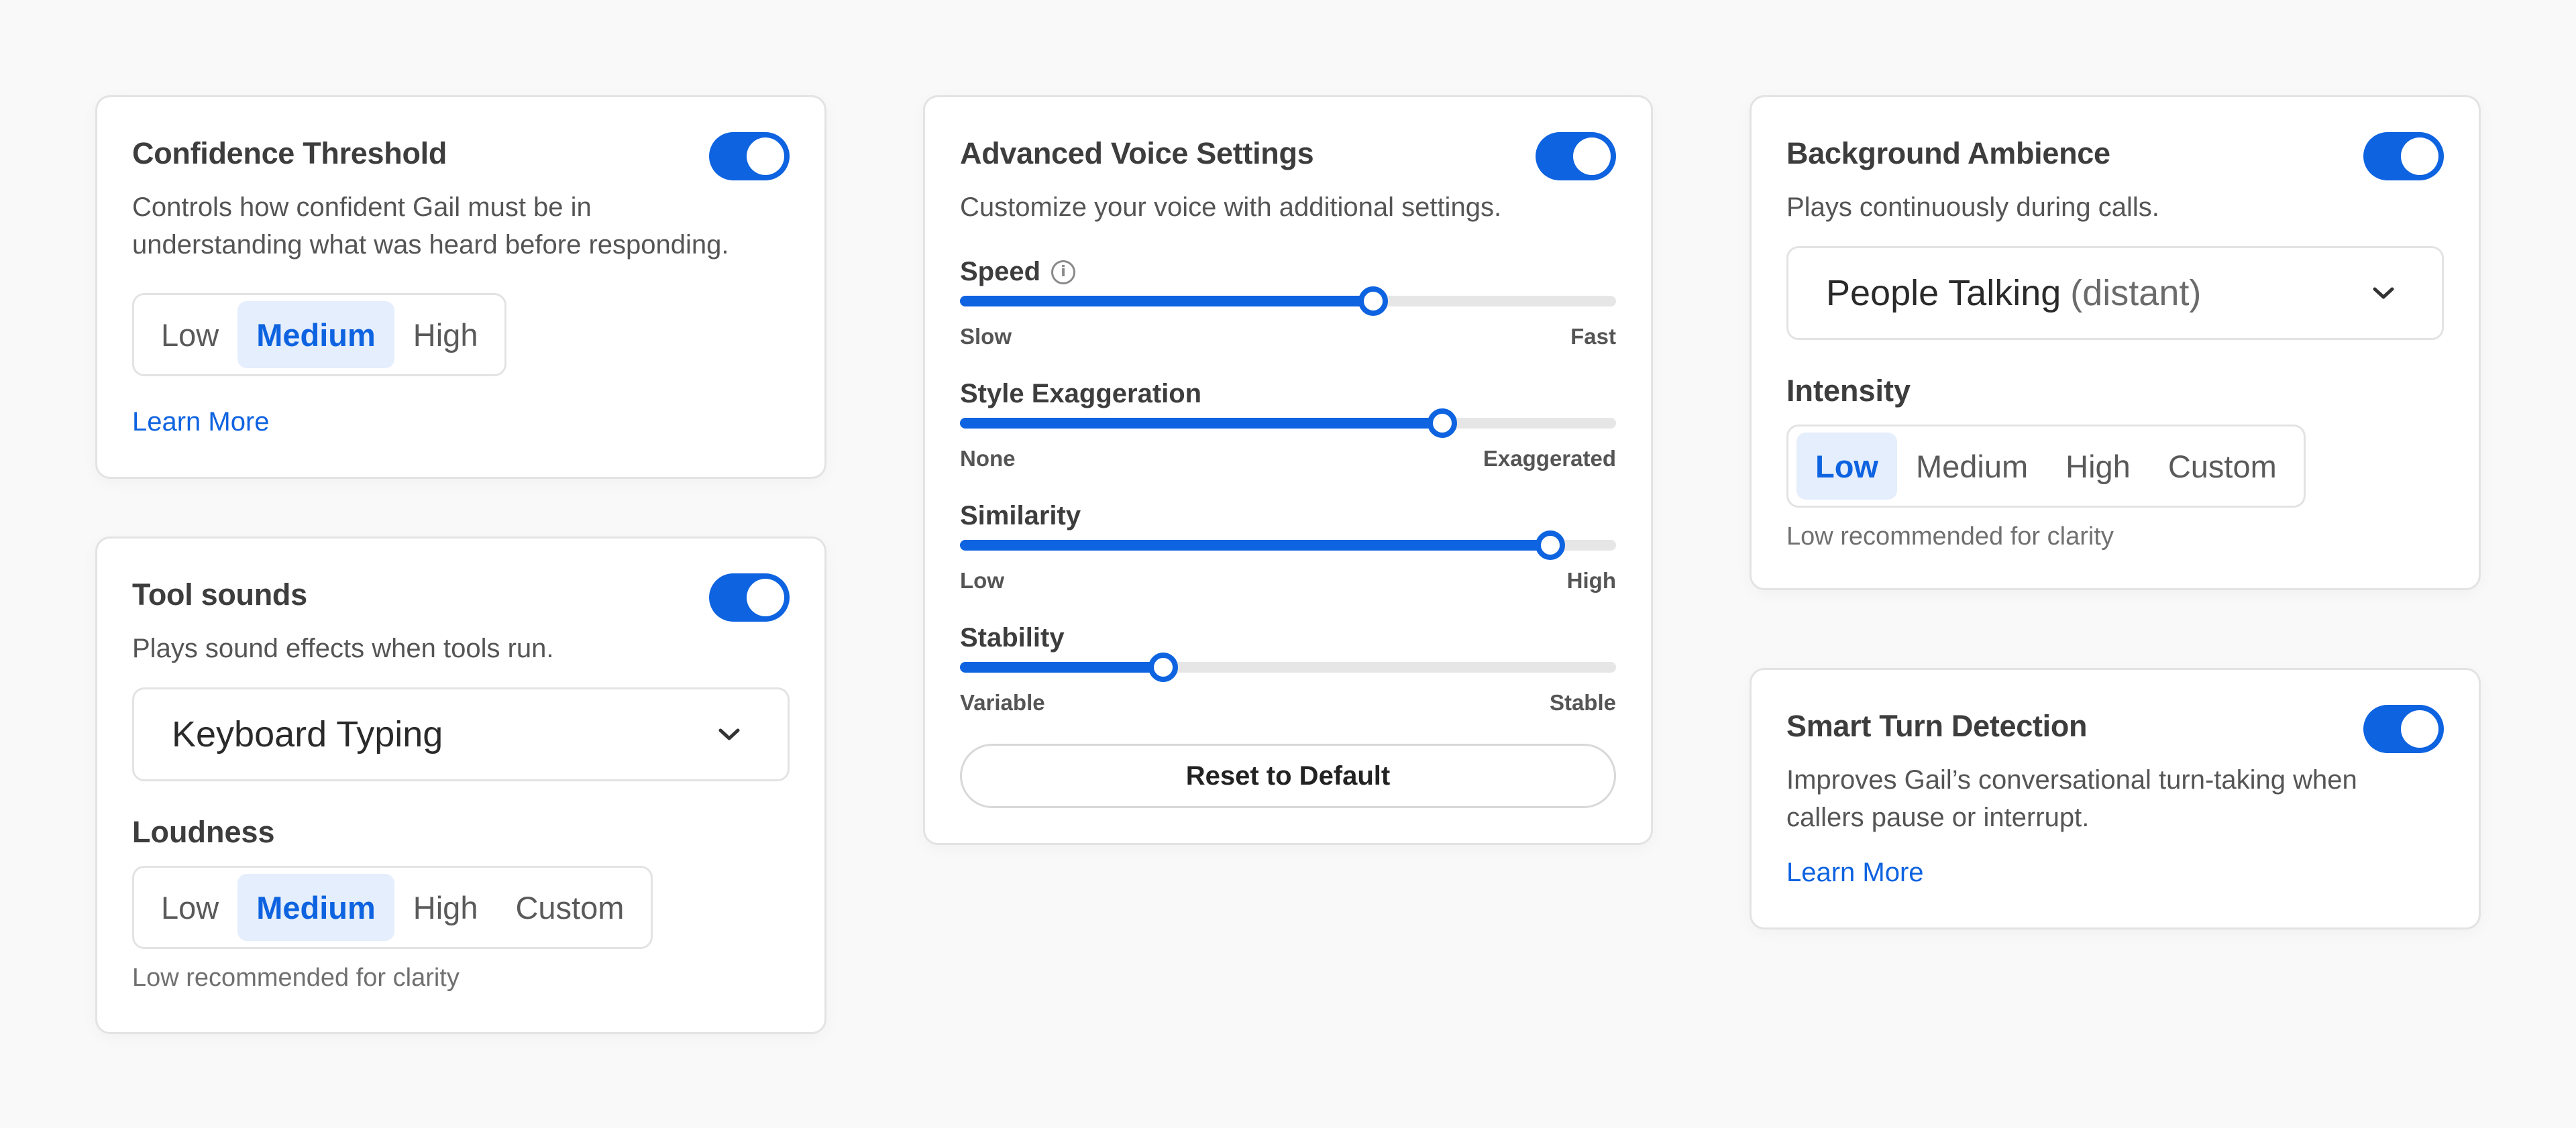 The height and width of the screenshot is (1128, 2576). Describe the element at coordinates (1855, 873) in the screenshot. I see `turn-detection-learn-more-link: Learn More` at that location.